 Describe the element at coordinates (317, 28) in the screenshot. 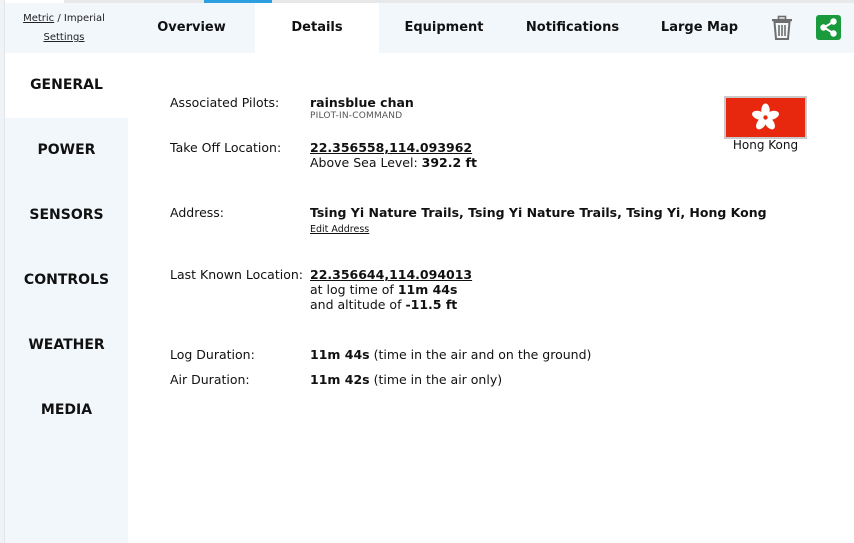

I see `tab-details: Details` at that location.